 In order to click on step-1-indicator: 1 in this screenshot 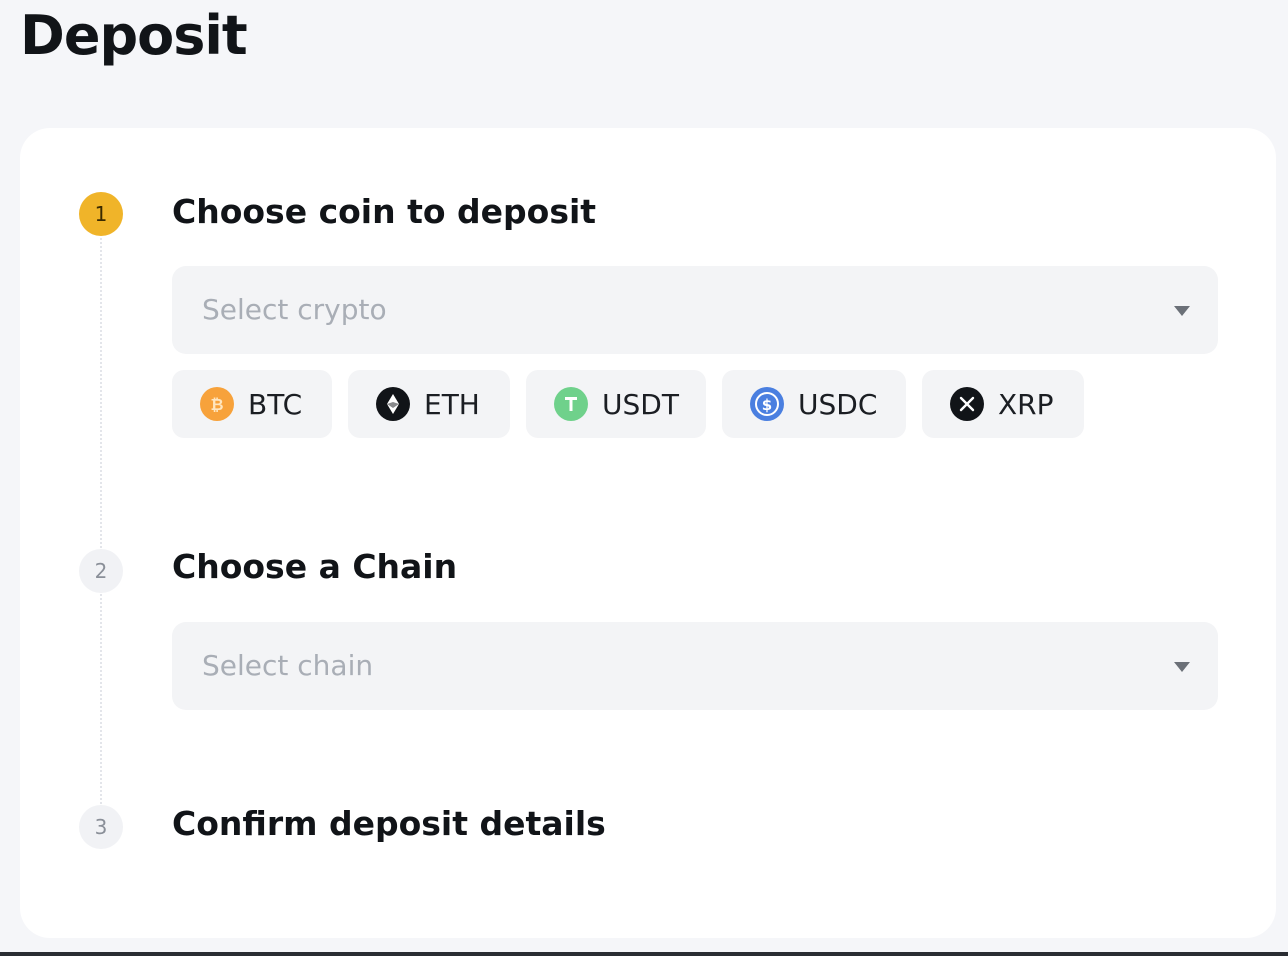, I will do `click(101, 214)`.